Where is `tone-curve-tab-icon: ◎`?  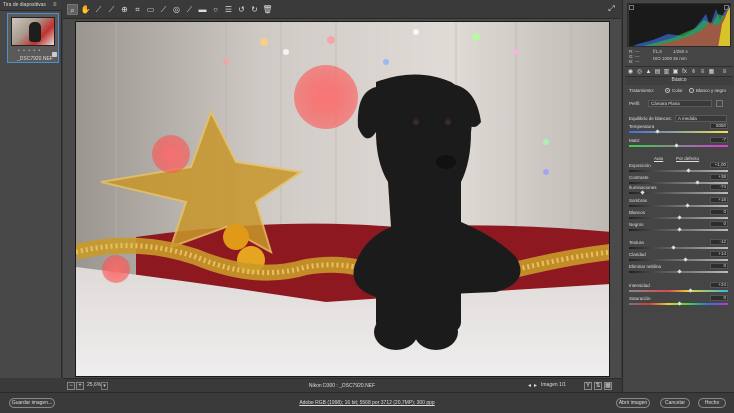
tone-curve-tab-icon: ◎ is located at coordinates (639, 72).